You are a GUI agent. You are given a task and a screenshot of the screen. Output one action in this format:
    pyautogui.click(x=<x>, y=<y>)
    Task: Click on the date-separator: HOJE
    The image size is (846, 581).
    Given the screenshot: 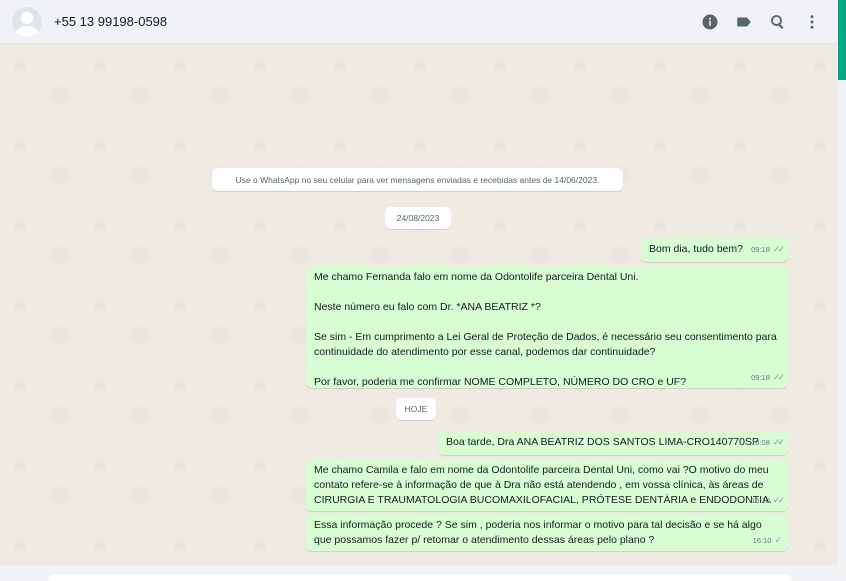 What is the action you would take?
    pyautogui.click(x=416, y=409)
    